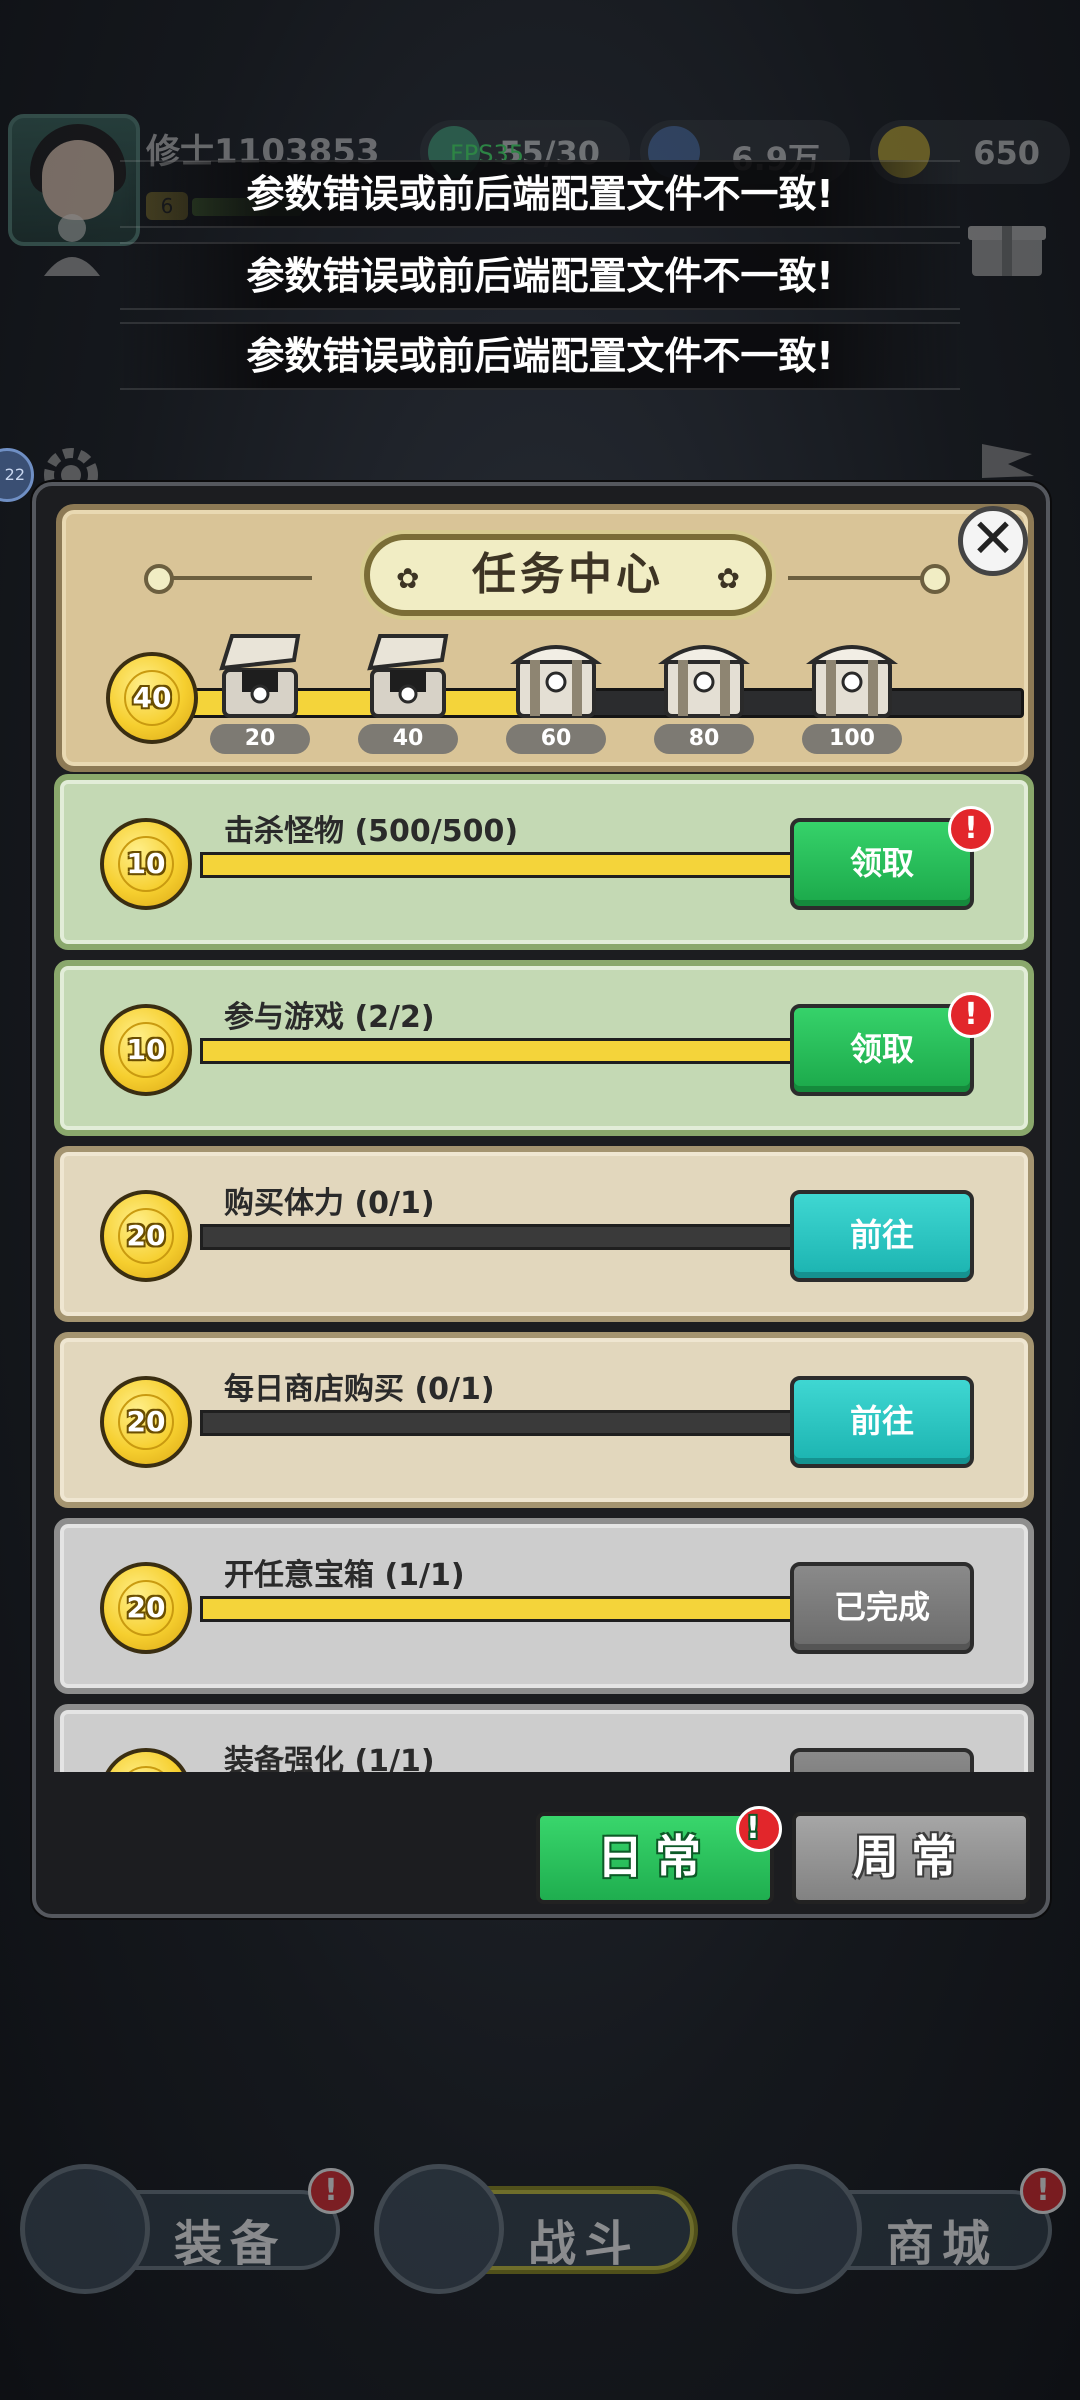 Image resolution: width=1080 pixels, height=2400 pixels. I want to click on tab-daily: 日常 !, so click(659, 1855).